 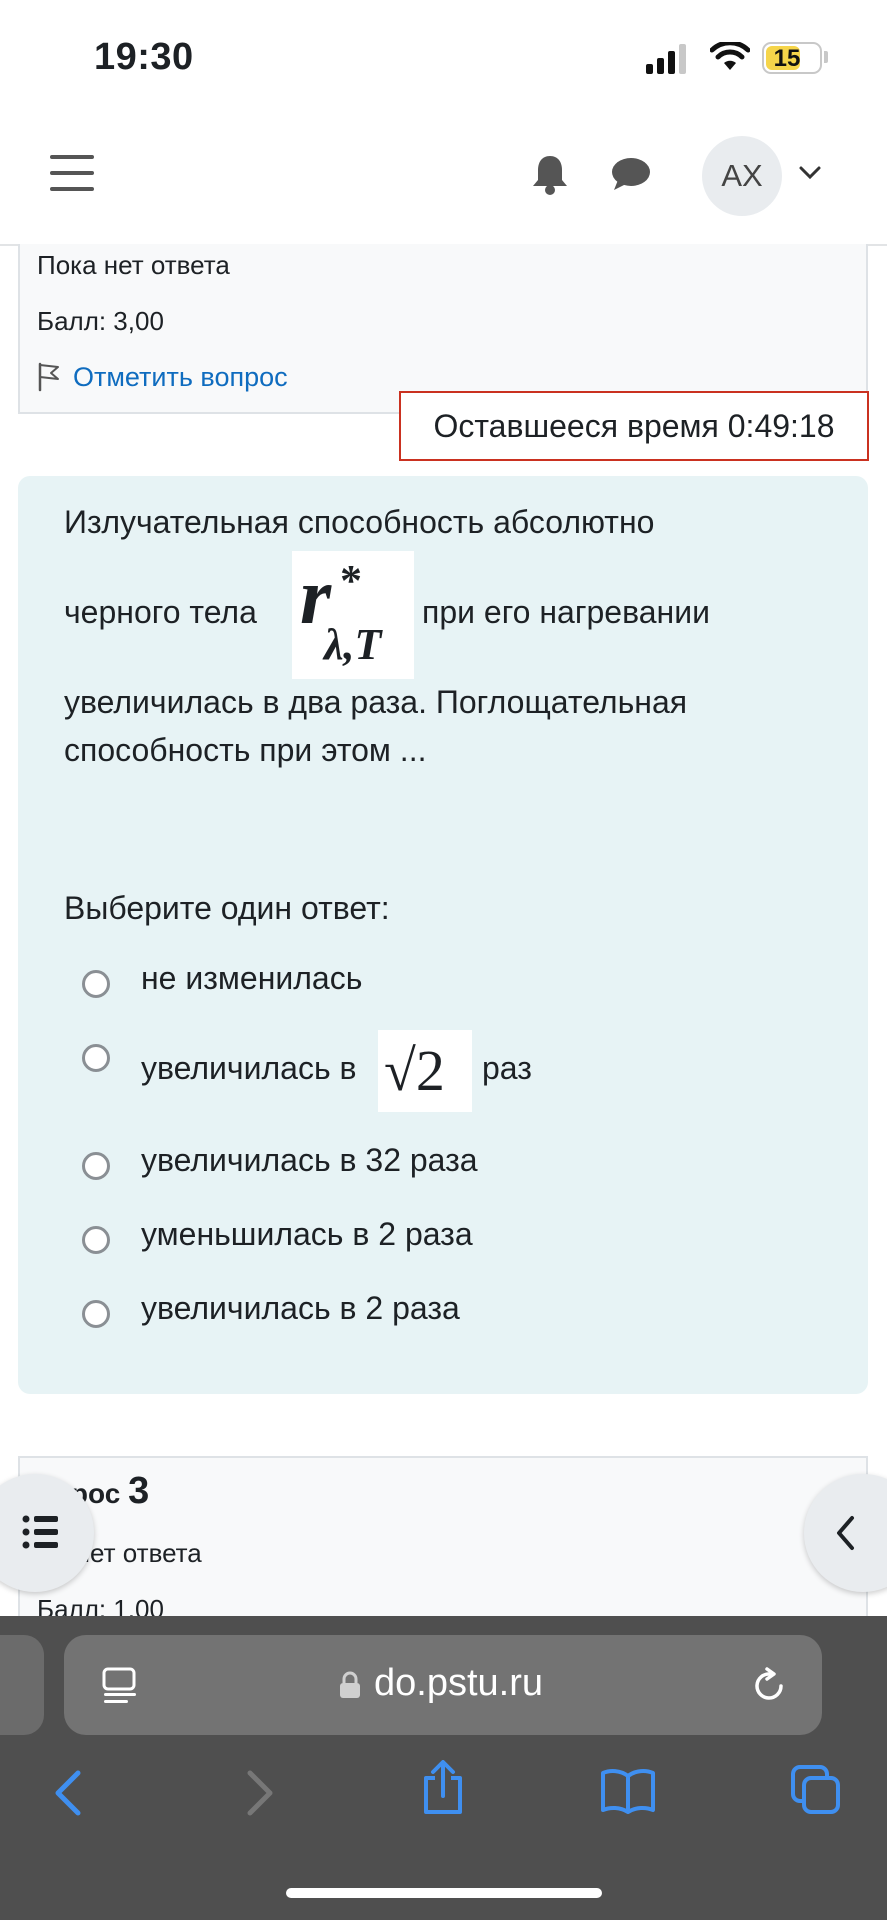 I want to click on answer-label: не изменилась, so click(x=251, y=978).